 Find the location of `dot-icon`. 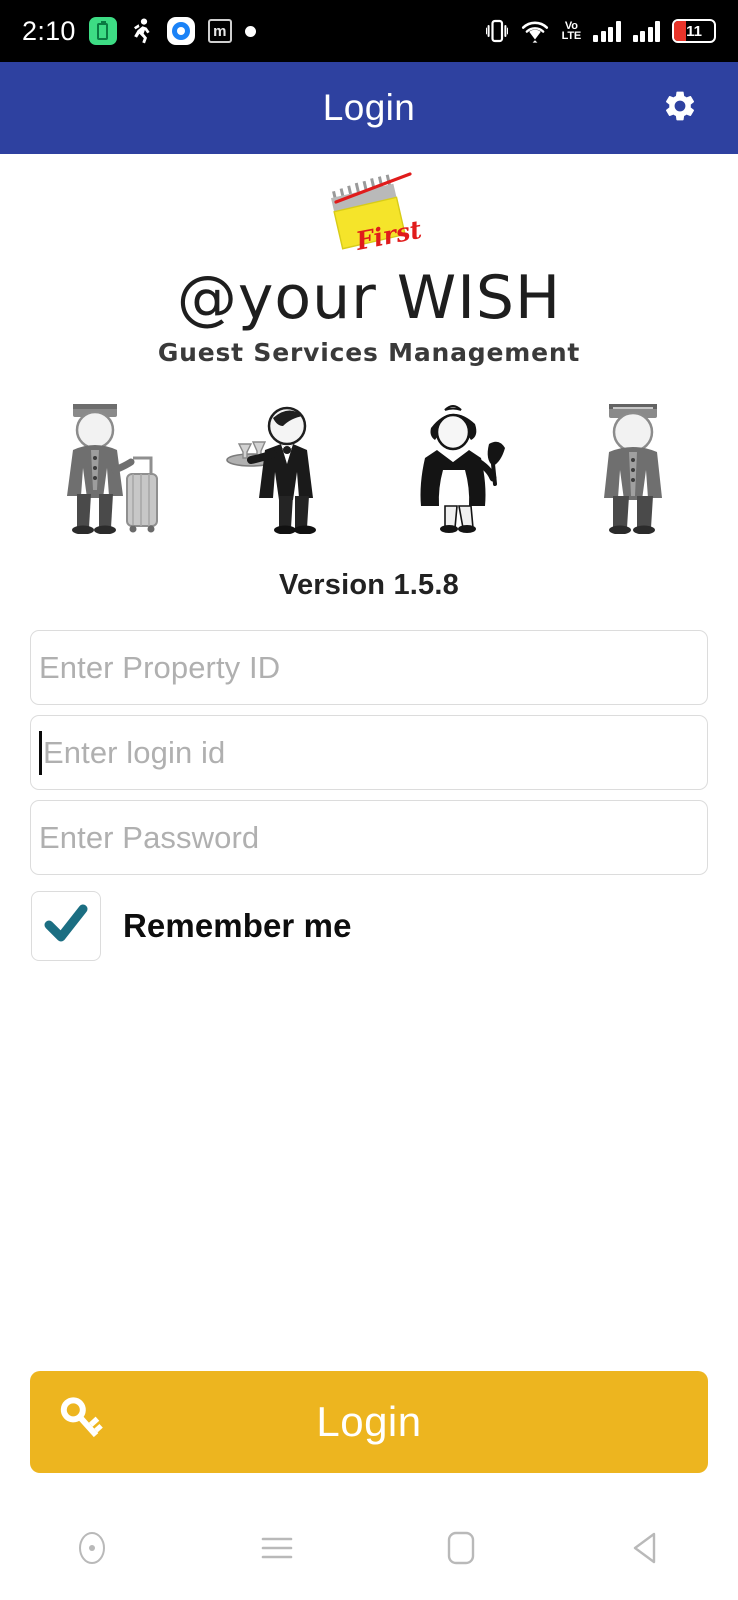

dot-icon is located at coordinates (250, 31).